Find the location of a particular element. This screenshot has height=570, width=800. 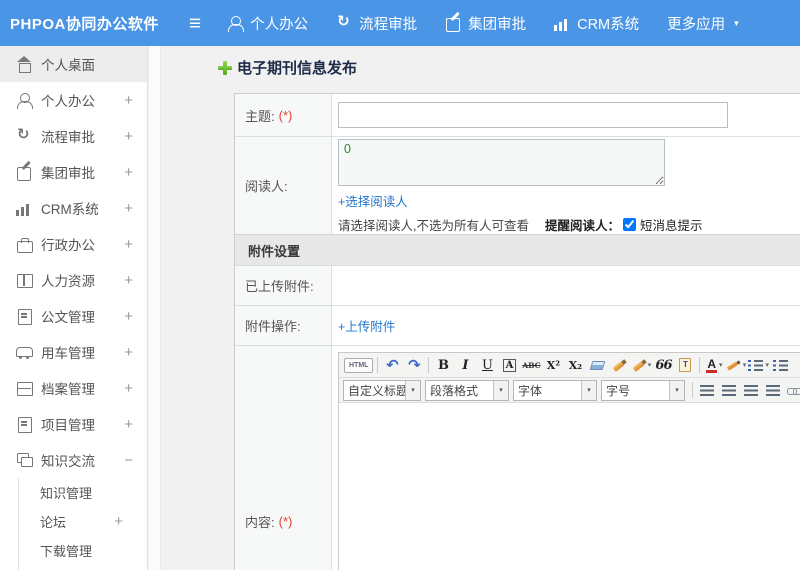

sidebar-item-crm-system: CRM系统 + is located at coordinates (73, 208).